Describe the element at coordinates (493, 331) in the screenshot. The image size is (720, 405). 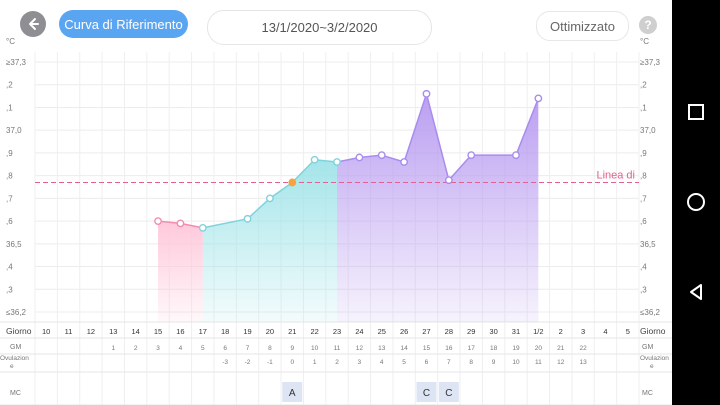
I see `day-label: 30` at that location.